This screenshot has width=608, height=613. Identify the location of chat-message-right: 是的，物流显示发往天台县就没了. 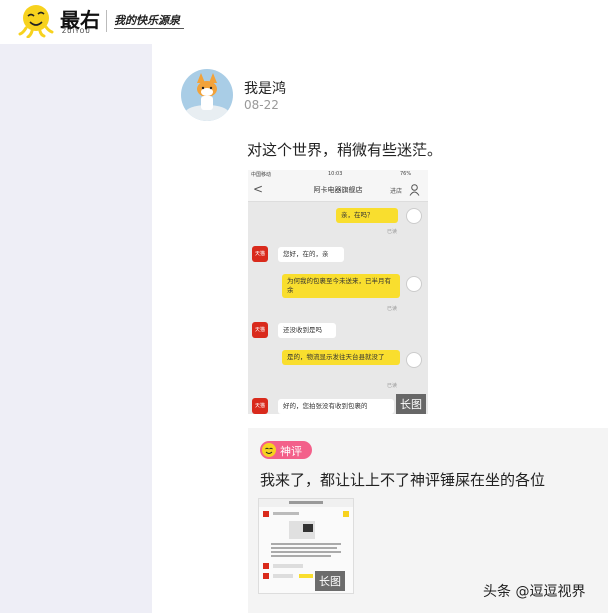
(341, 357).